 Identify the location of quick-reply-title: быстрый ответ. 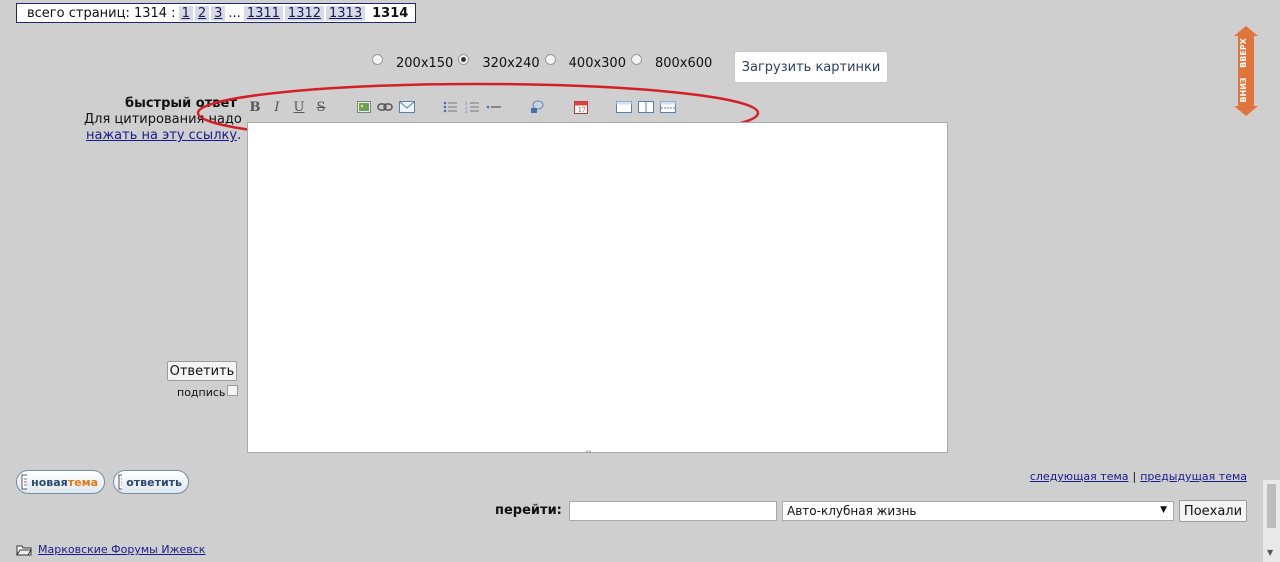
(181, 103).